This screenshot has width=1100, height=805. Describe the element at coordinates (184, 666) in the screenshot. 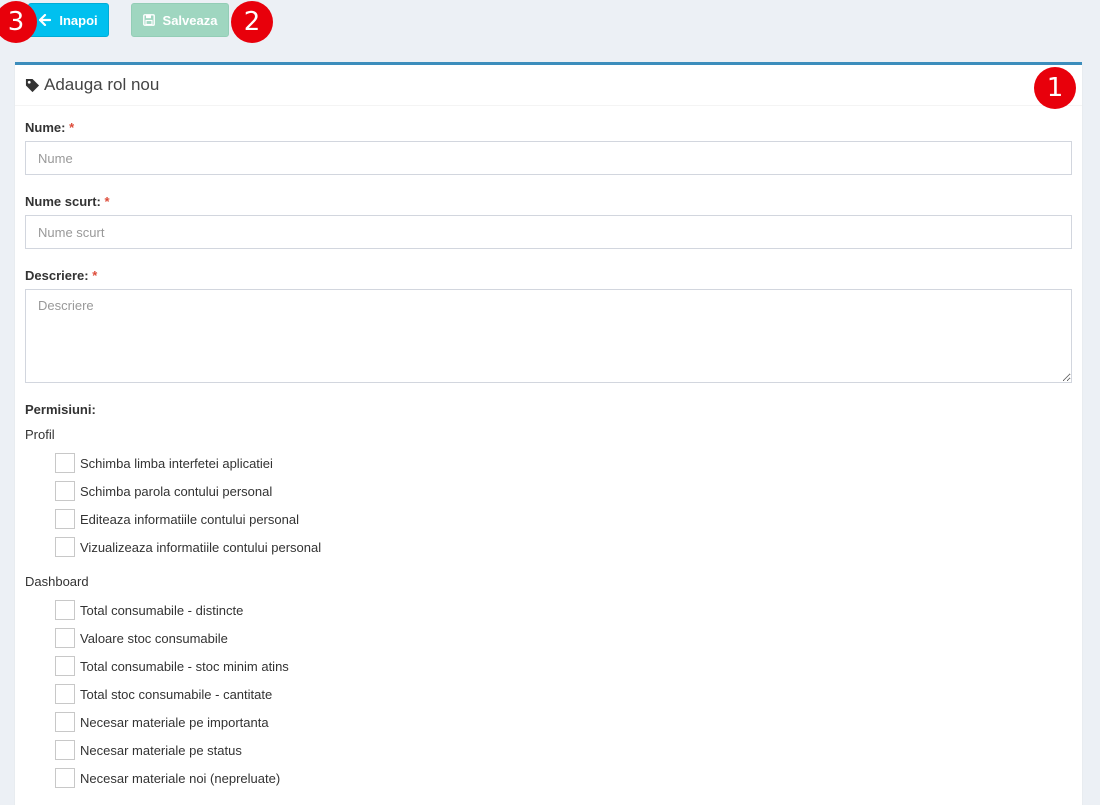

I see `permission-label: Total consumabile - stoc minim atins` at that location.